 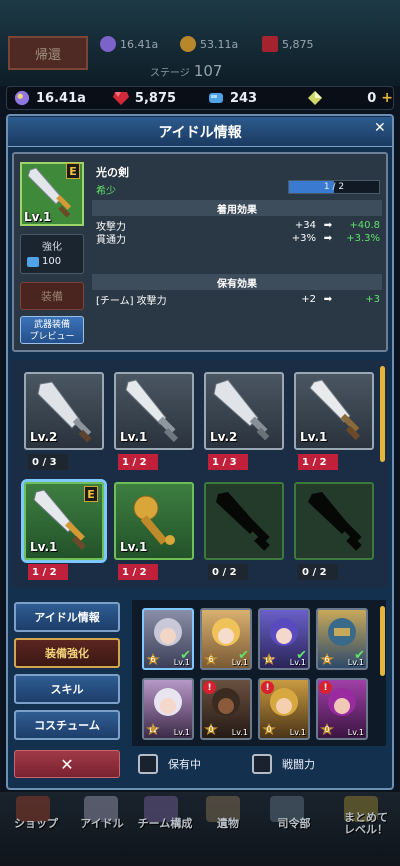 What do you see at coordinates (328, 225) in the screenshot?
I see `arrow-right-icon: ➡` at bounding box center [328, 225].